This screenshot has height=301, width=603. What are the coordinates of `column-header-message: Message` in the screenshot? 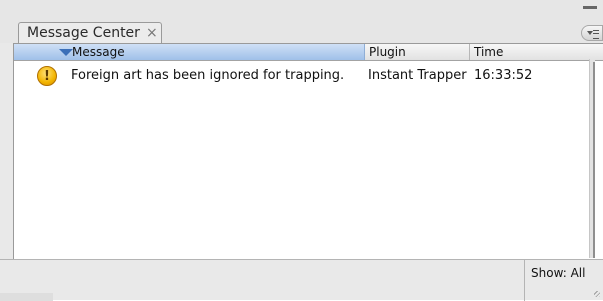 It's located at (189, 52).